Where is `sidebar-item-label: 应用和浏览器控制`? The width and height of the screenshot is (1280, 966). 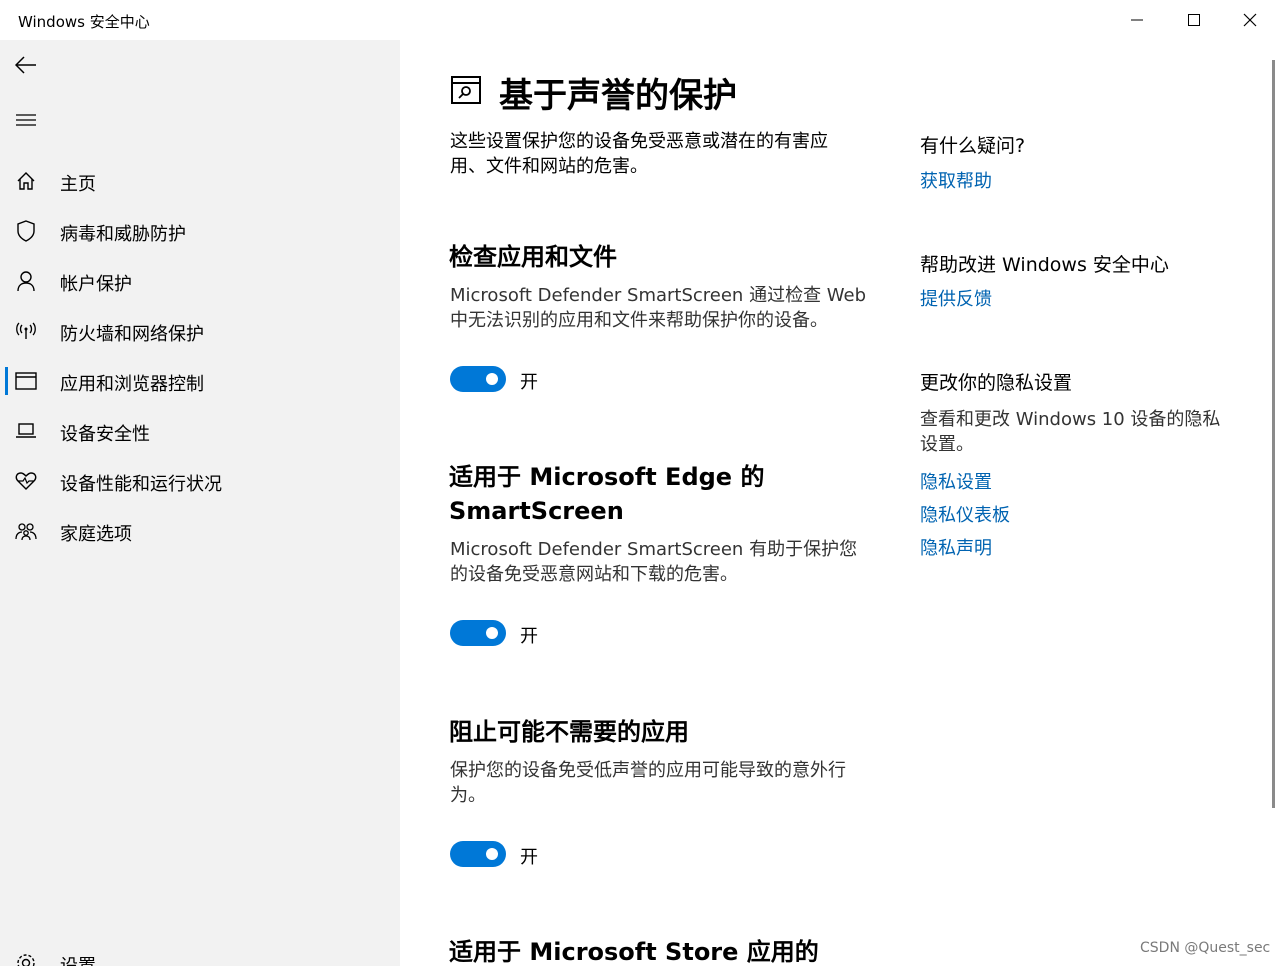
sidebar-item-label: 应用和浏览器控制 is located at coordinates (132, 384).